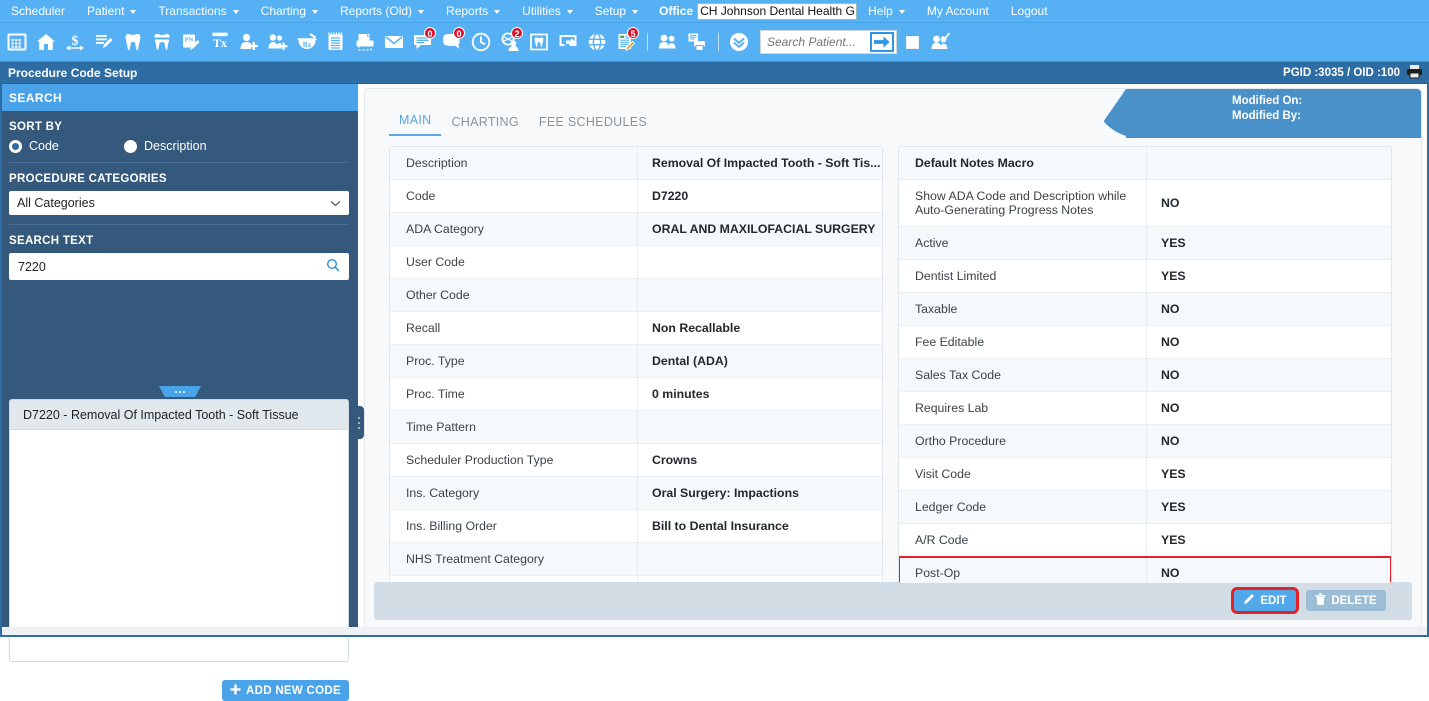 Image resolution: width=1429 pixels, height=701 pixels. I want to click on notepad-icon, so click(335, 42).